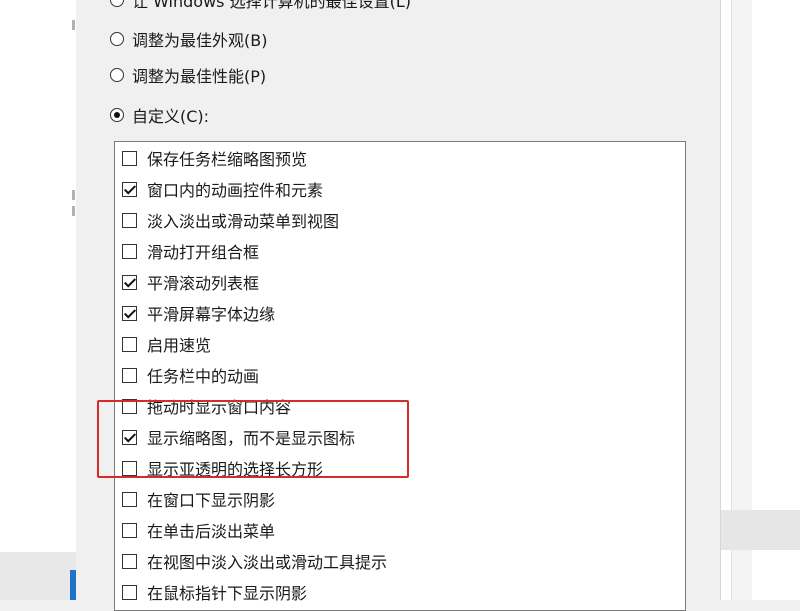 The height and width of the screenshot is (611, 800). Describe the element at coordinates (203, 283) in the screenshot. I see `effect-label: 平滑滚动列表框` at that location.